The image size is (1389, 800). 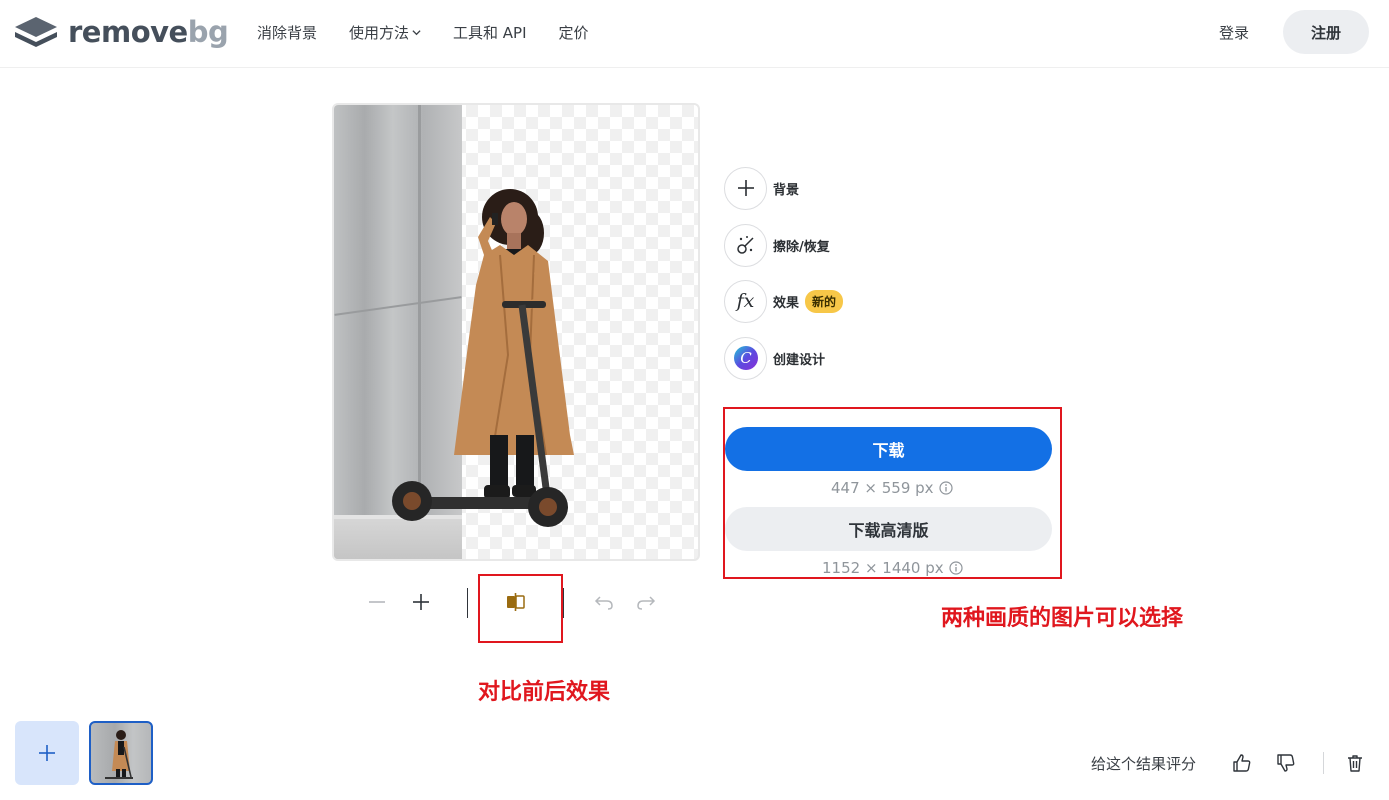 What do you see at coordinates (416, 33) in the screenshot?
I see `chevron-down-icon` at bounding box center [416, 33].